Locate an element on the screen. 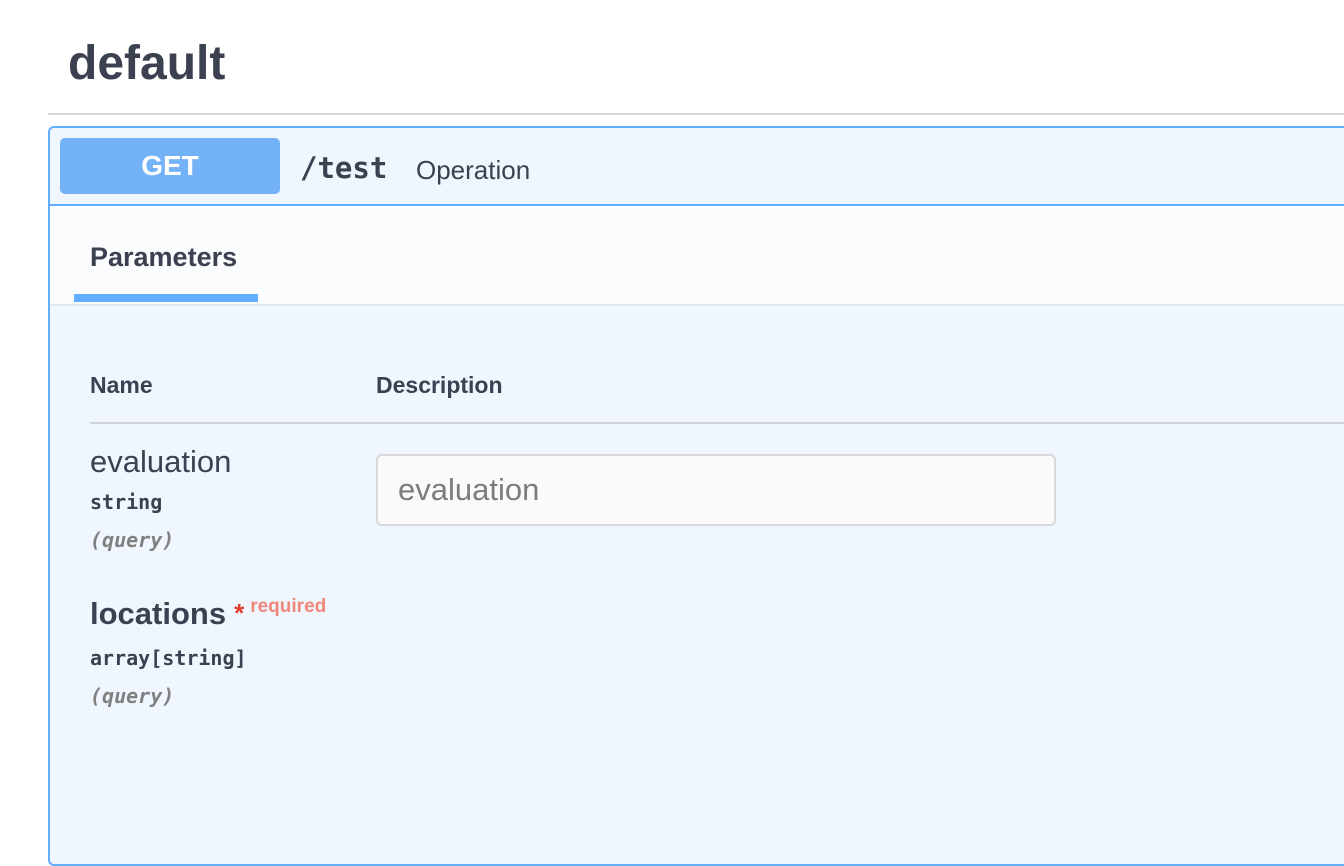 This screenshot has width=1344, height=866. operation-path: /test is located at coordinates (344, 168).